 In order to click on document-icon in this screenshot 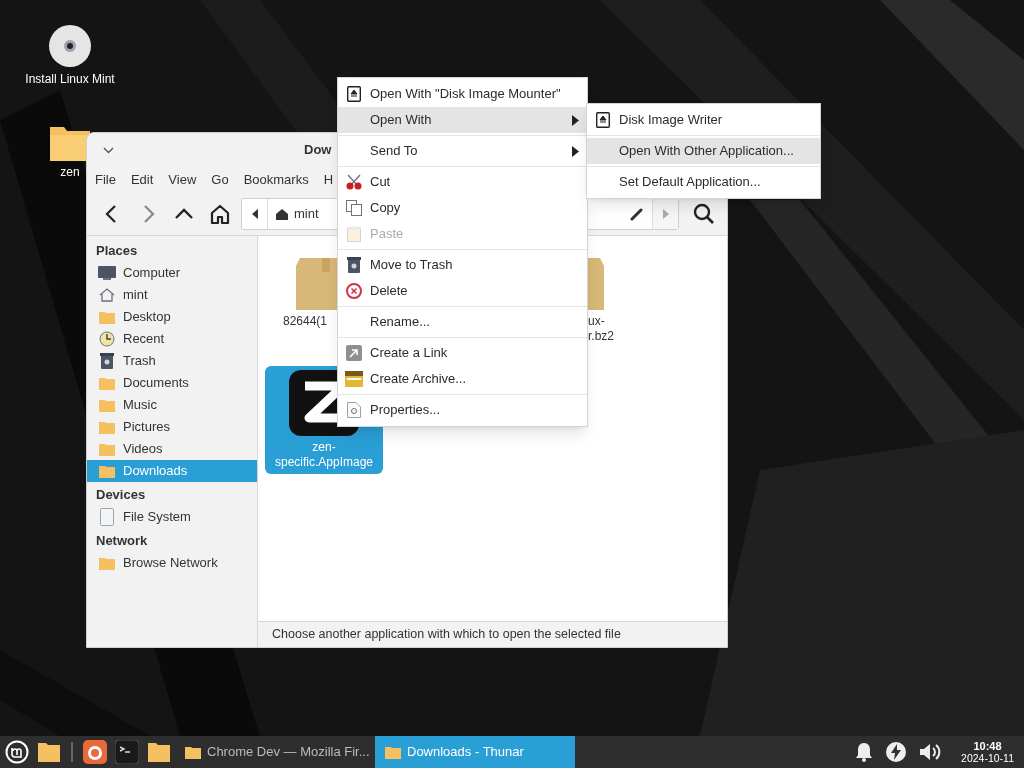, I will do `click(354, 410)`.